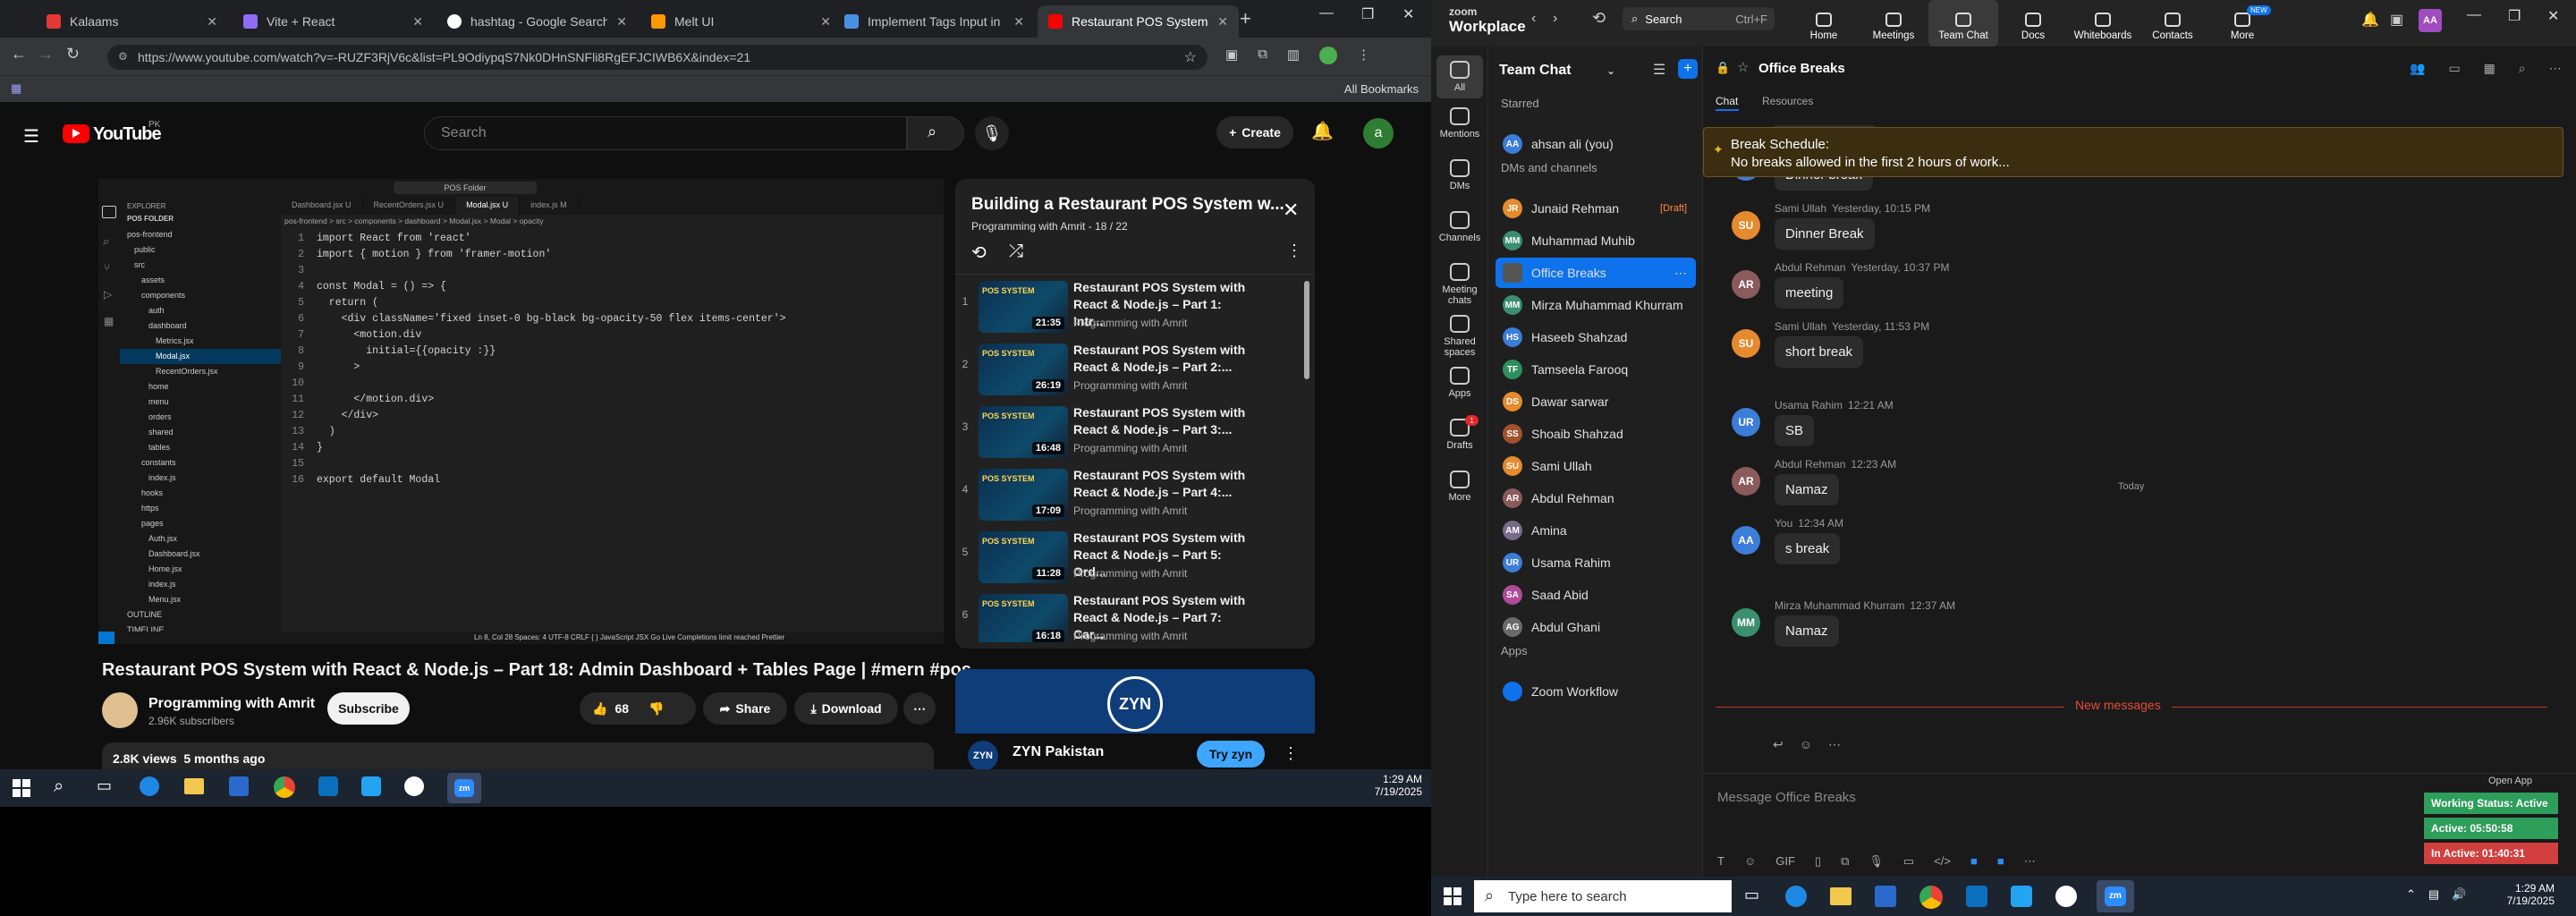  I want to click on sender-name: Sami Ullah, so click(1800, 208).